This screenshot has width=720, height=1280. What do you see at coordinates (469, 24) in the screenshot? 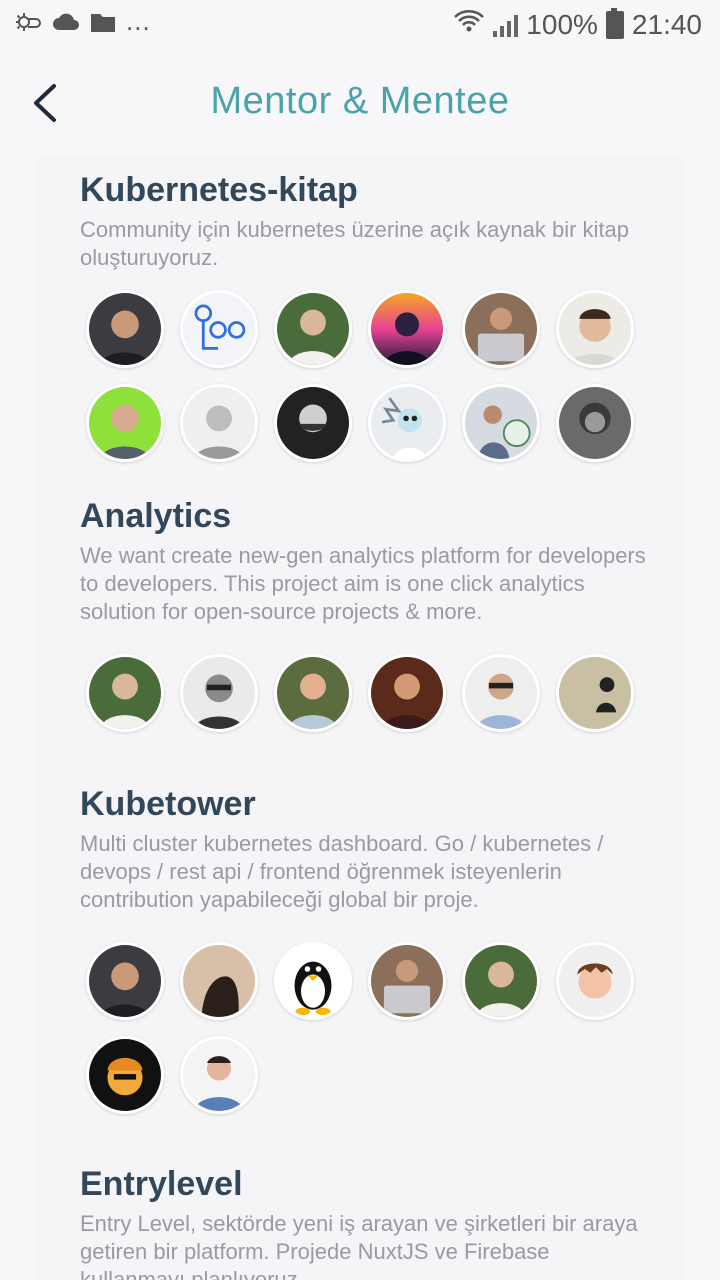
I see `wifi-icon` at bounding box center [469, 24].